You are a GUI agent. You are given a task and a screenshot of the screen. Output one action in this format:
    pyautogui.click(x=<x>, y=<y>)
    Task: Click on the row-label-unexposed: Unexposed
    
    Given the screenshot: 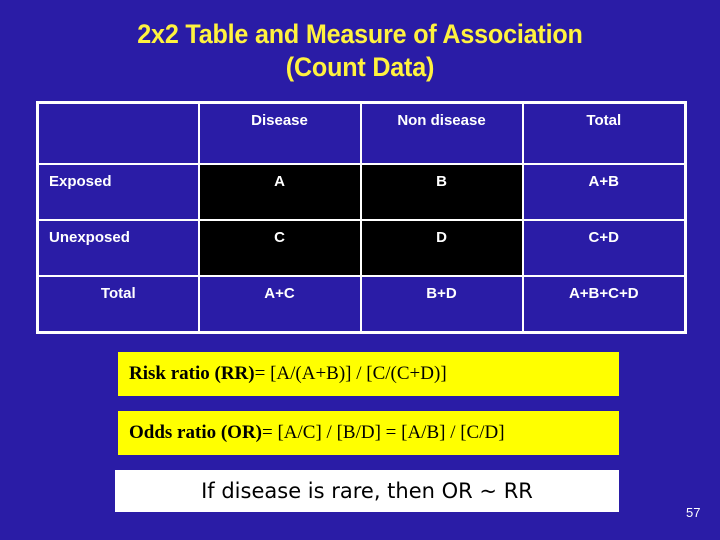 What is the action you would take?
    pyautogui.click(x=118, y=247)
    